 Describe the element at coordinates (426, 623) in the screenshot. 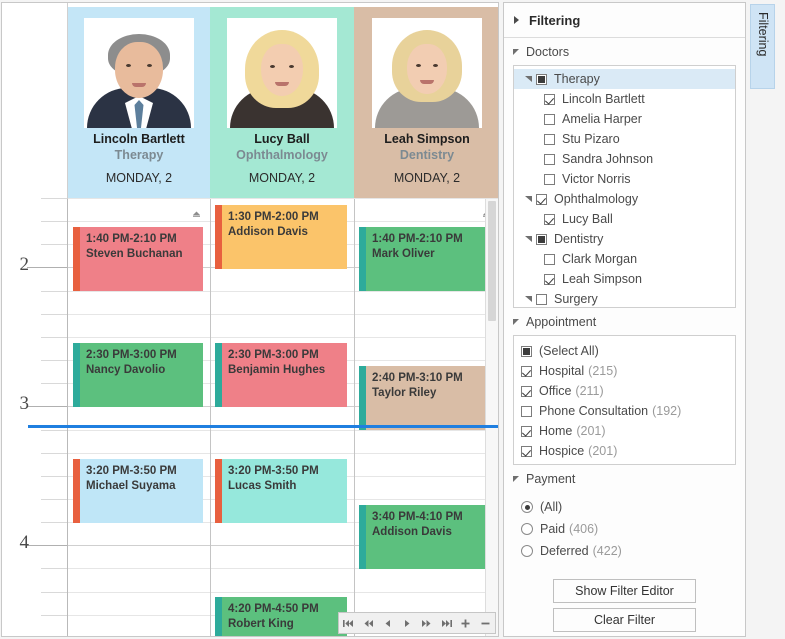

I see `next-block-icon` at that location.